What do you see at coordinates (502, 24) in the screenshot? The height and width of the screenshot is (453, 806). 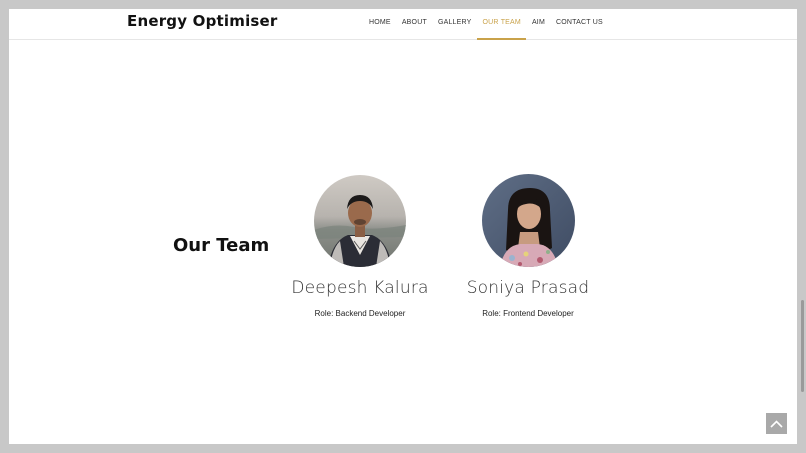 I see `nav-our-team: OUR TEAM` at bounding box center [502, 24].